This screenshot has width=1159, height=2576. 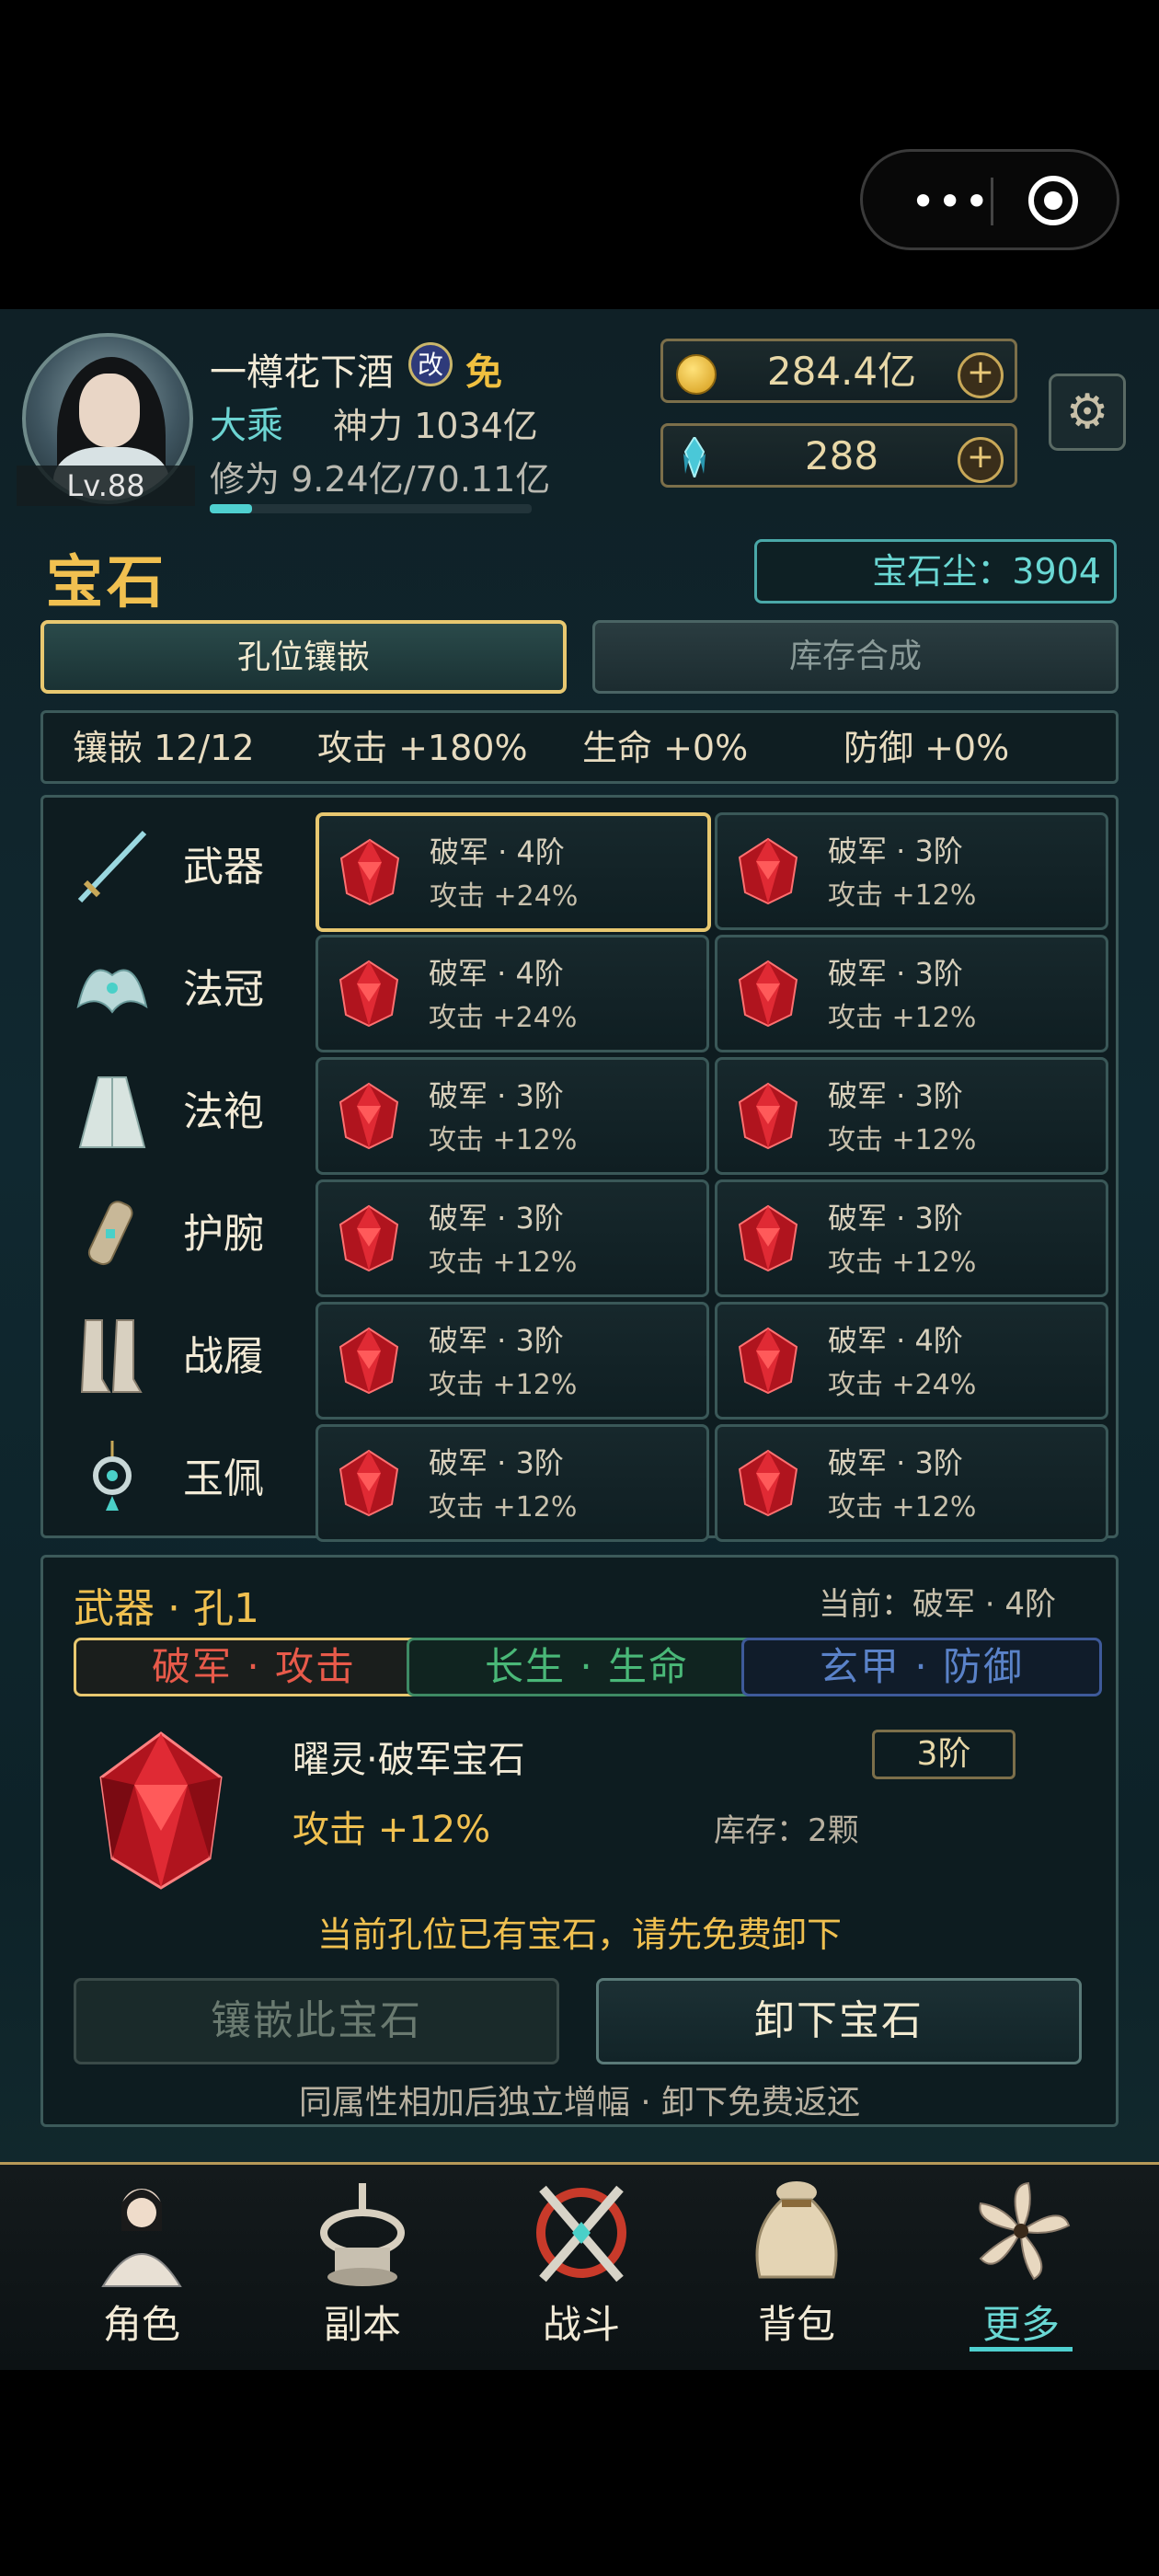 I want to click on tab-stock-synthesis: 库存合成, so click(x=855, y=657).